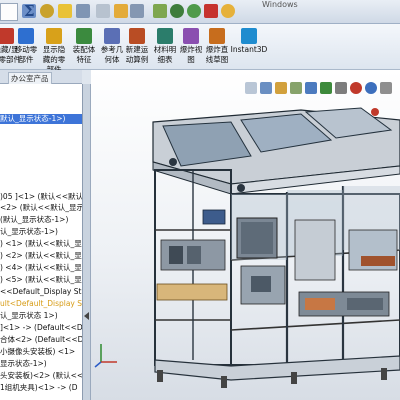 The height and width of the screenshot is (400, 400). I want to click on measure-icon, so click(83, 11).